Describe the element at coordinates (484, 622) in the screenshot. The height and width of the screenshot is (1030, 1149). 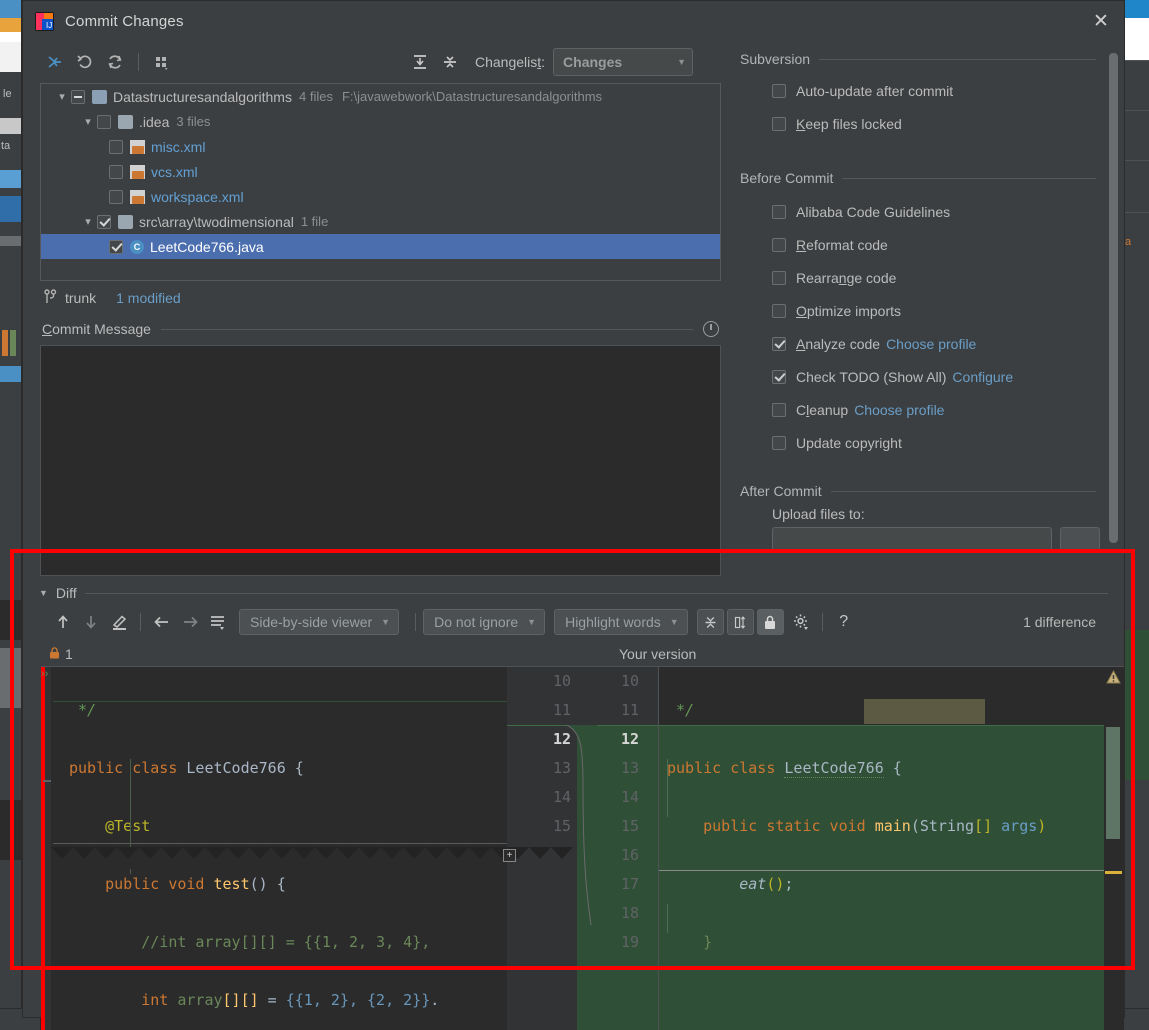
I see `ignore-mode-dropdown: Do not ignore ▼` at that location.